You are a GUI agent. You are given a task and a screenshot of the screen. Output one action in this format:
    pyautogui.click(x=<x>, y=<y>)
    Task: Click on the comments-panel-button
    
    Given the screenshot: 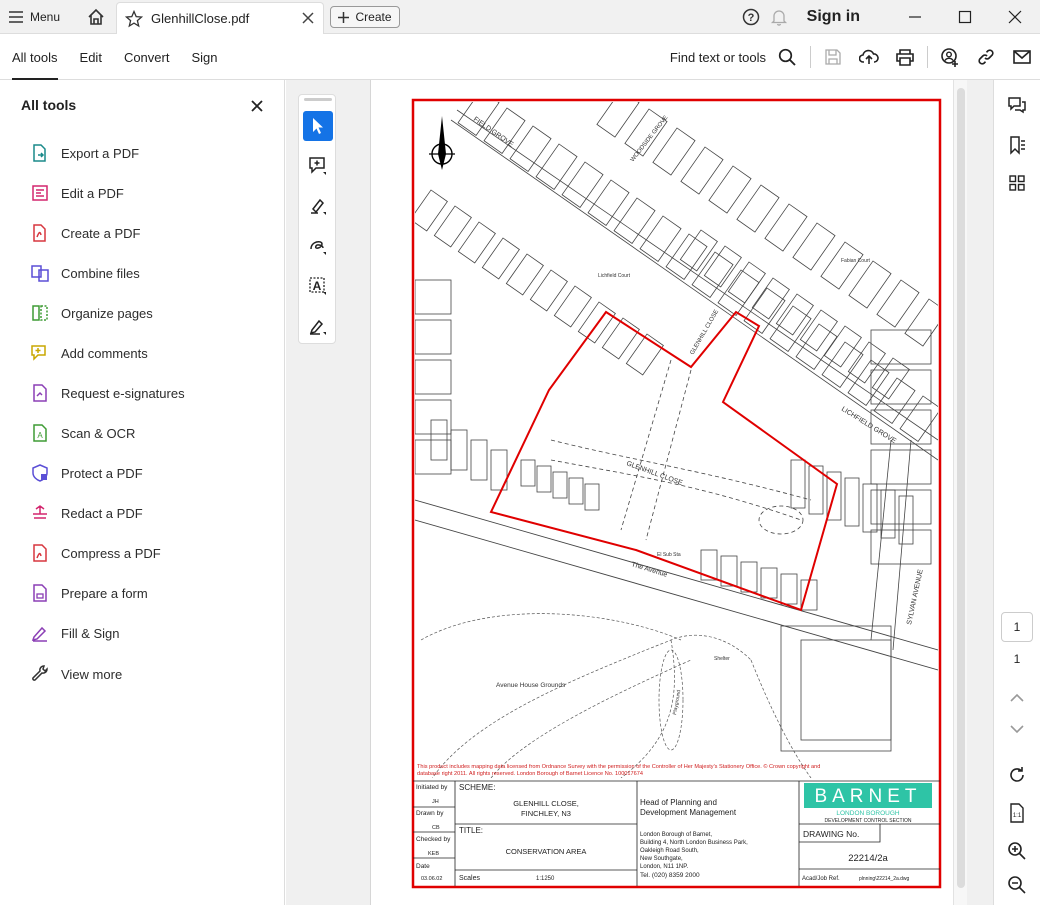 What is the action you would take?
    pyautogui.click(x=1017, y=105)
    